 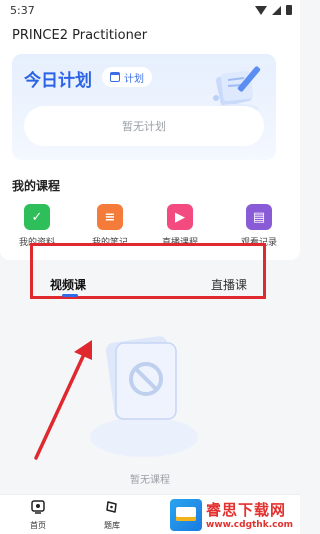 What do you see at coordinates (79, 35) in the screenshot?
I see `app-title: PRINCE2 Practitioner` at bounding box center [79, 35].